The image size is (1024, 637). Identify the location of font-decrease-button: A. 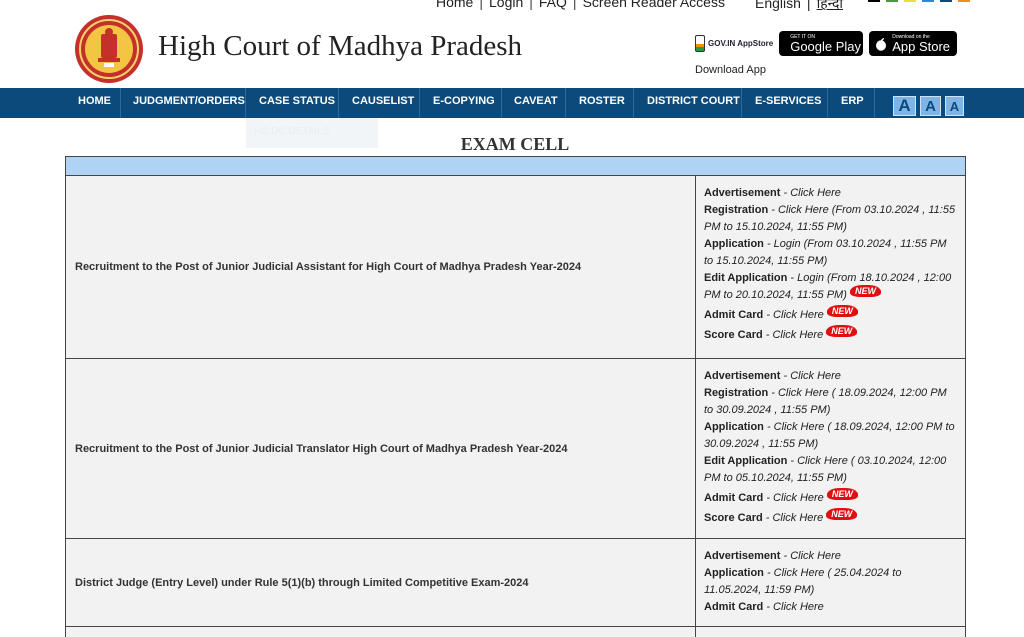
(954, 106).